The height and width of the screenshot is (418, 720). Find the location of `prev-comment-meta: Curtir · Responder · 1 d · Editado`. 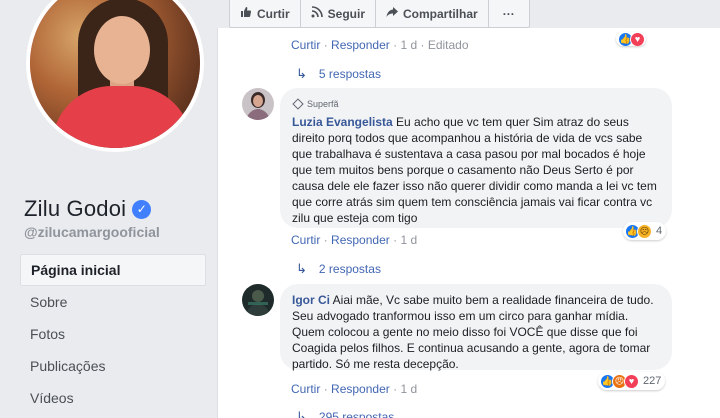

prev-comment-meta: Curtir · Responder · 1 d · Editado is located at coordinates (380, 45).